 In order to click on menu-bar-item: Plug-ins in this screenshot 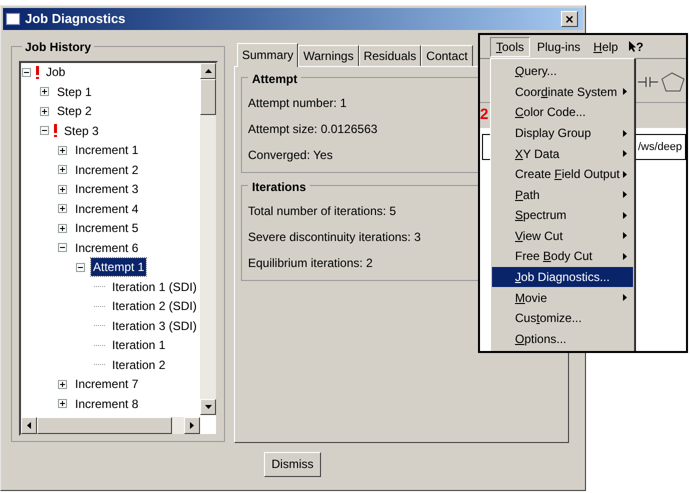, I will do `click(558, 46)`.